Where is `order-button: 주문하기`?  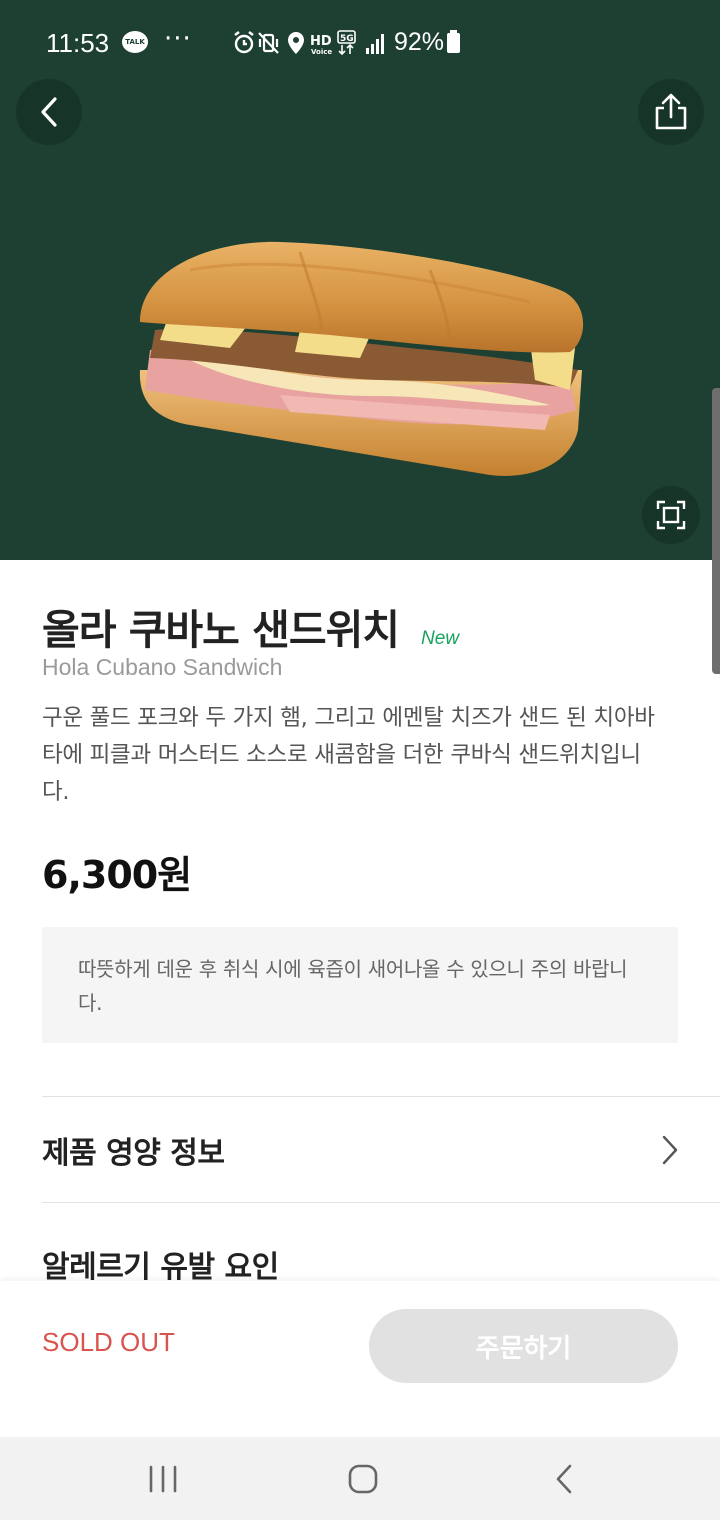
order-button: 주문하기 is located at coordinates (523, 1346).